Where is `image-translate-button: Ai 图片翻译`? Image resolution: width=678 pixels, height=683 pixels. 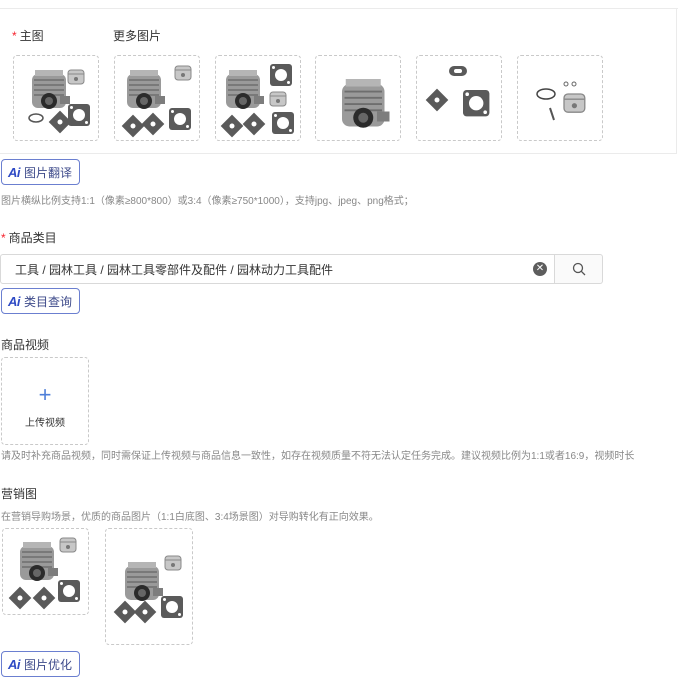
image-translate-button: Ai 图片翻译 is located at coordinates (41, 172).